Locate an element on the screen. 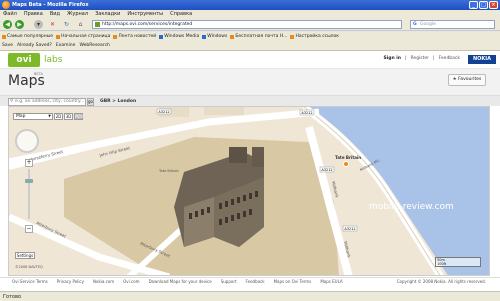 The width and height of the screenshot is (500, 301). breadcrumb: GBR > London is located at coordinates (118, 102).